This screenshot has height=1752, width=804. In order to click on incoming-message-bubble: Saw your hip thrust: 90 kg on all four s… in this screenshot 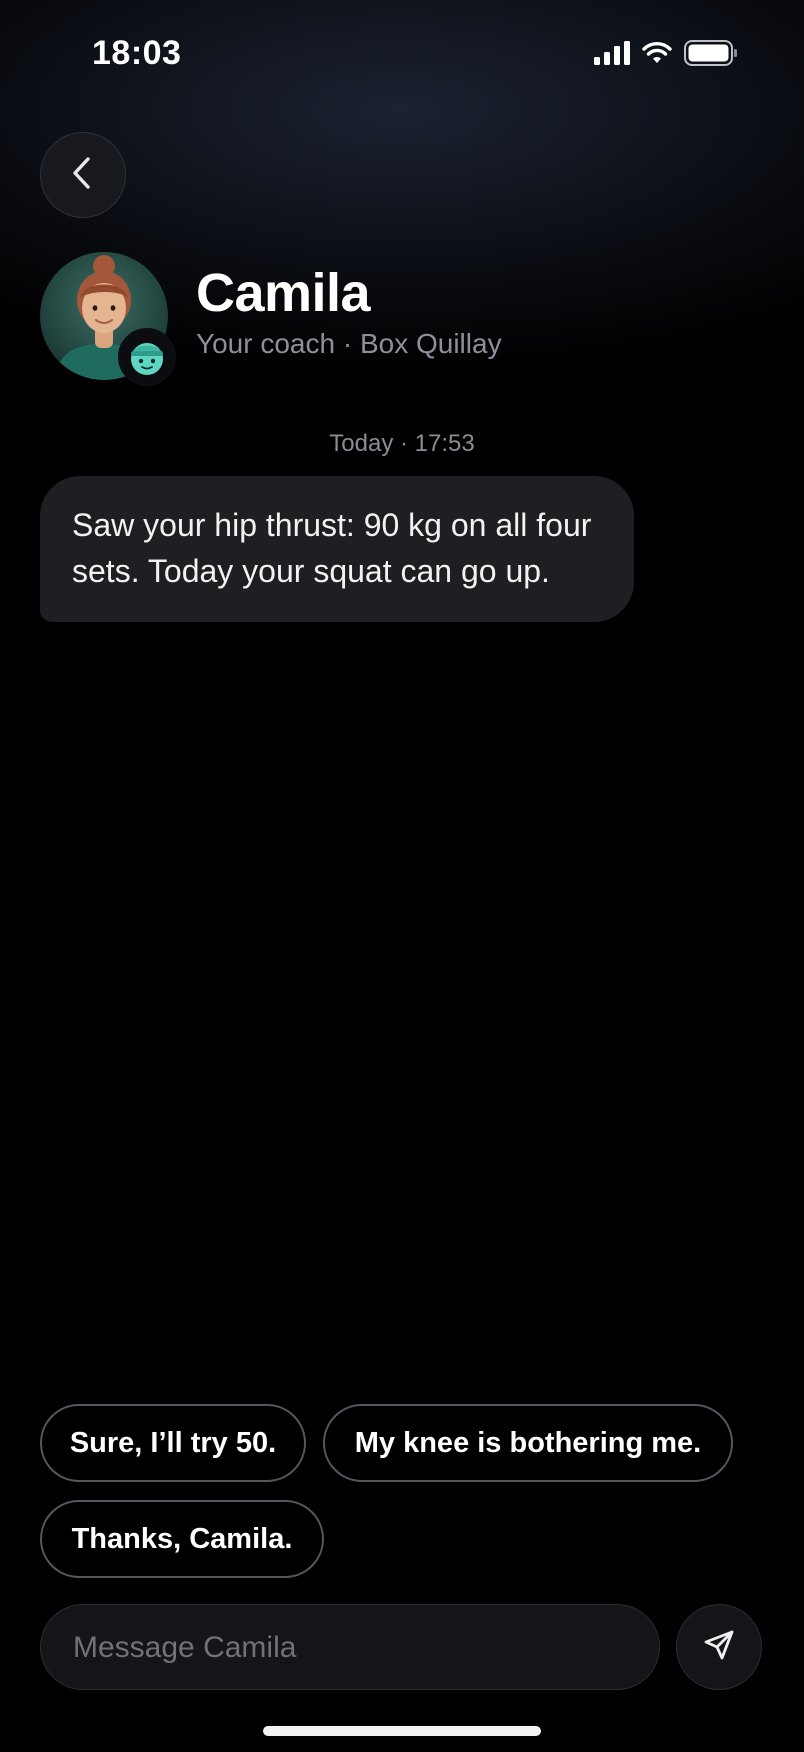, I will do `click(337, 549)`.